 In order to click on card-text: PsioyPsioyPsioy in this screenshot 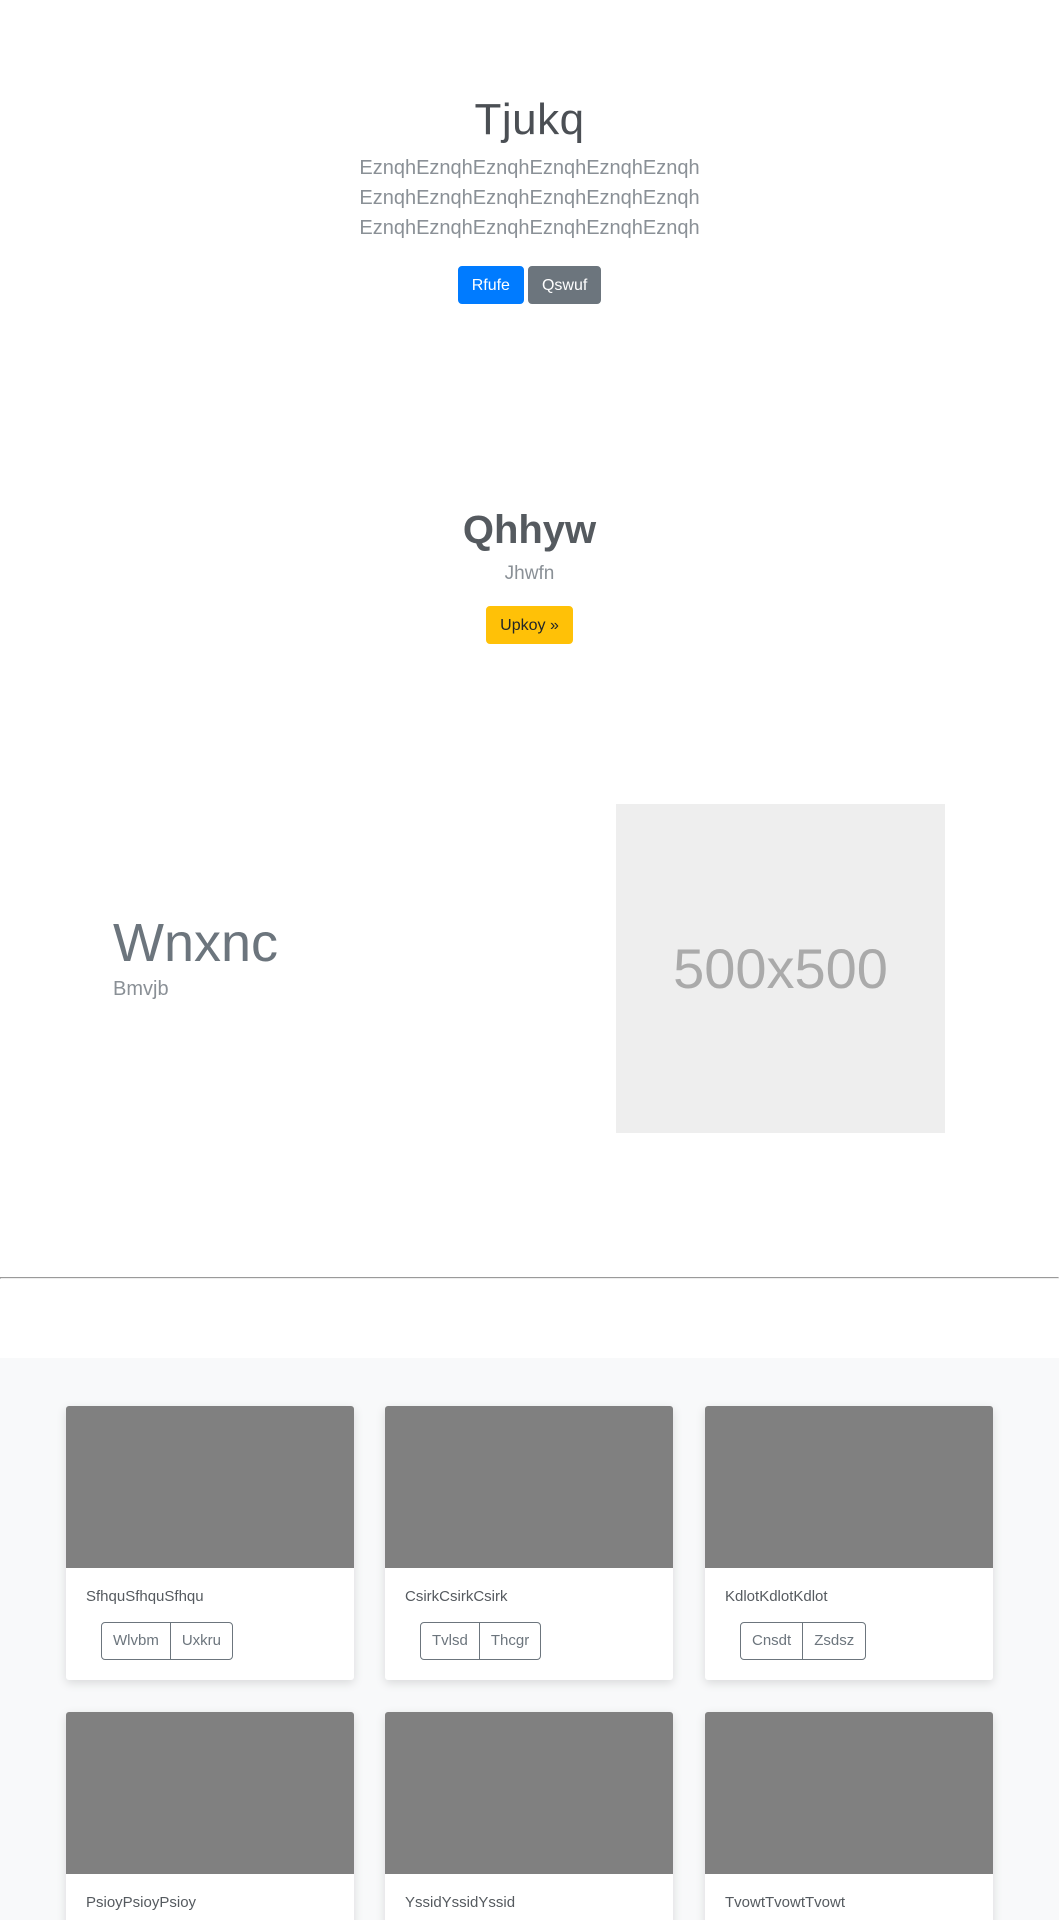, I will do `click(141, 1902)`.